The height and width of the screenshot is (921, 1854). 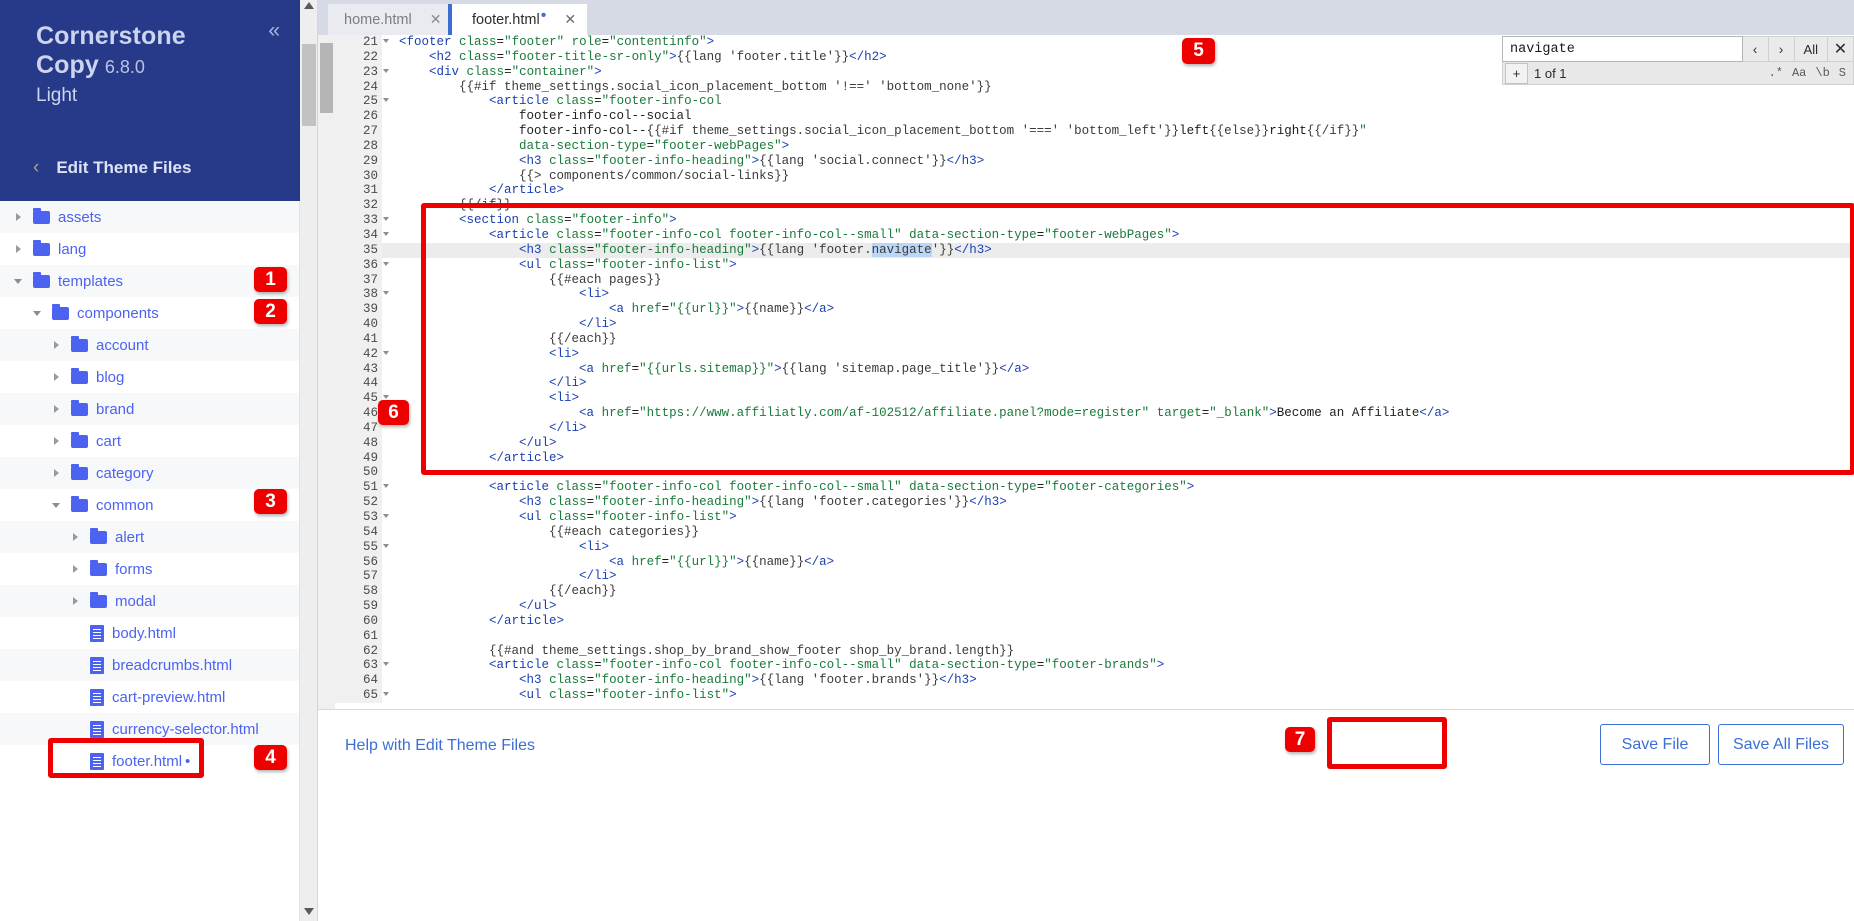 What do you see at coordinates (326, 372) in the screenshot?
I see `editor-scrollbar` at bounding box center [326, 372].